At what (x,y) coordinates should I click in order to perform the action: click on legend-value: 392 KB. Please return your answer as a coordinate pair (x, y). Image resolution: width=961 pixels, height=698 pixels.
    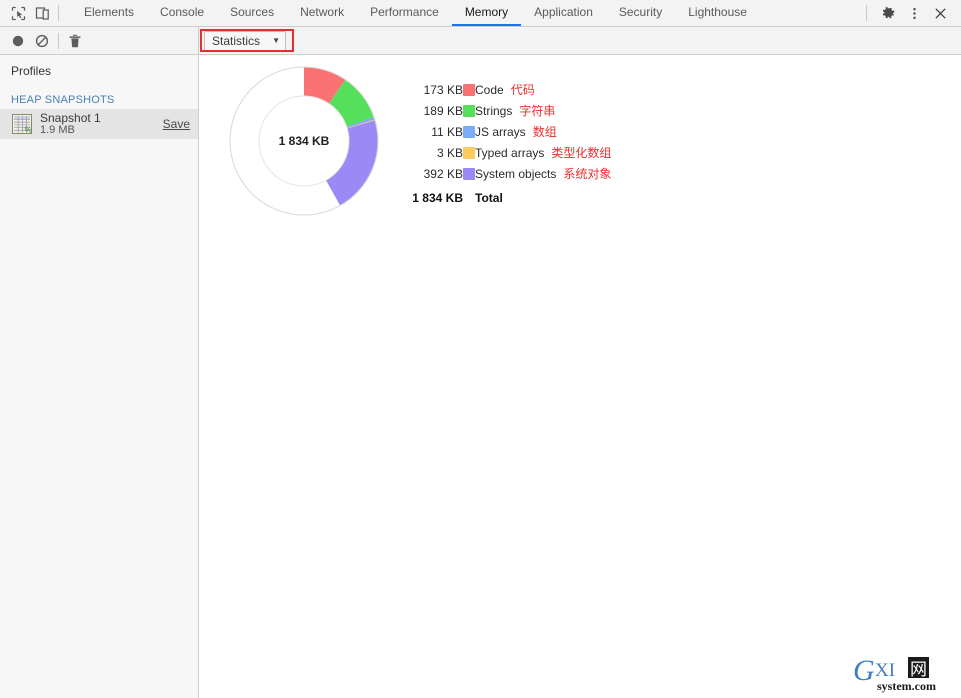
    Looking at the image, I should click on (443, 173).